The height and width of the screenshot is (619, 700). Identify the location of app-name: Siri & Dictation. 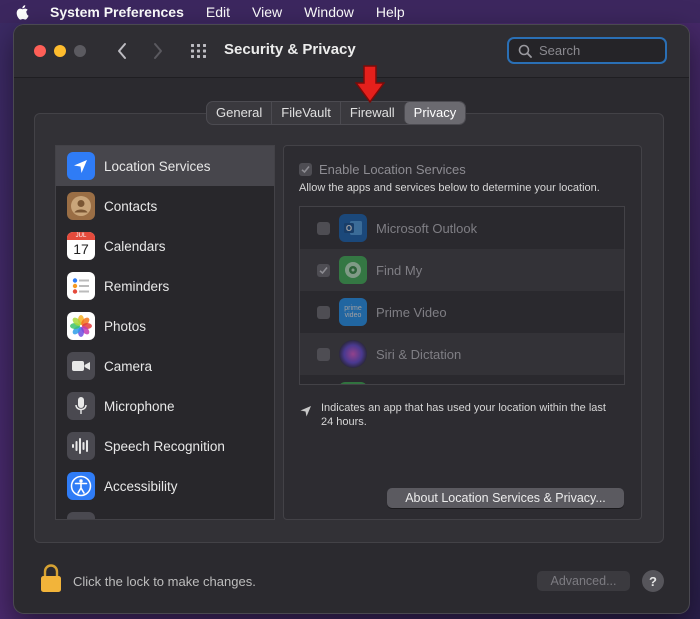
(419, 354).